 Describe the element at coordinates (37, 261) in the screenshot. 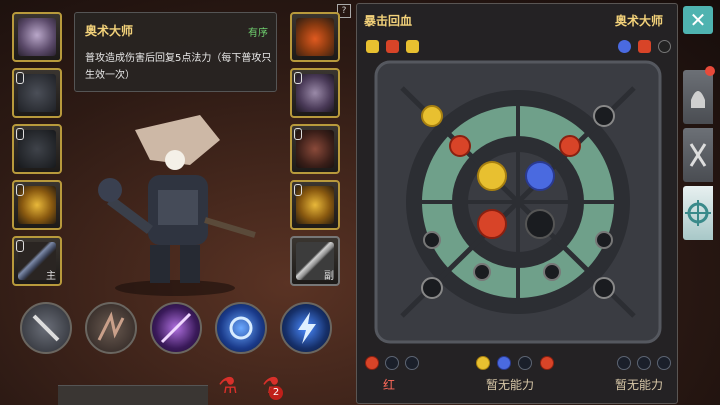

I see `equip-slot-main-weapon: 主` at that location.